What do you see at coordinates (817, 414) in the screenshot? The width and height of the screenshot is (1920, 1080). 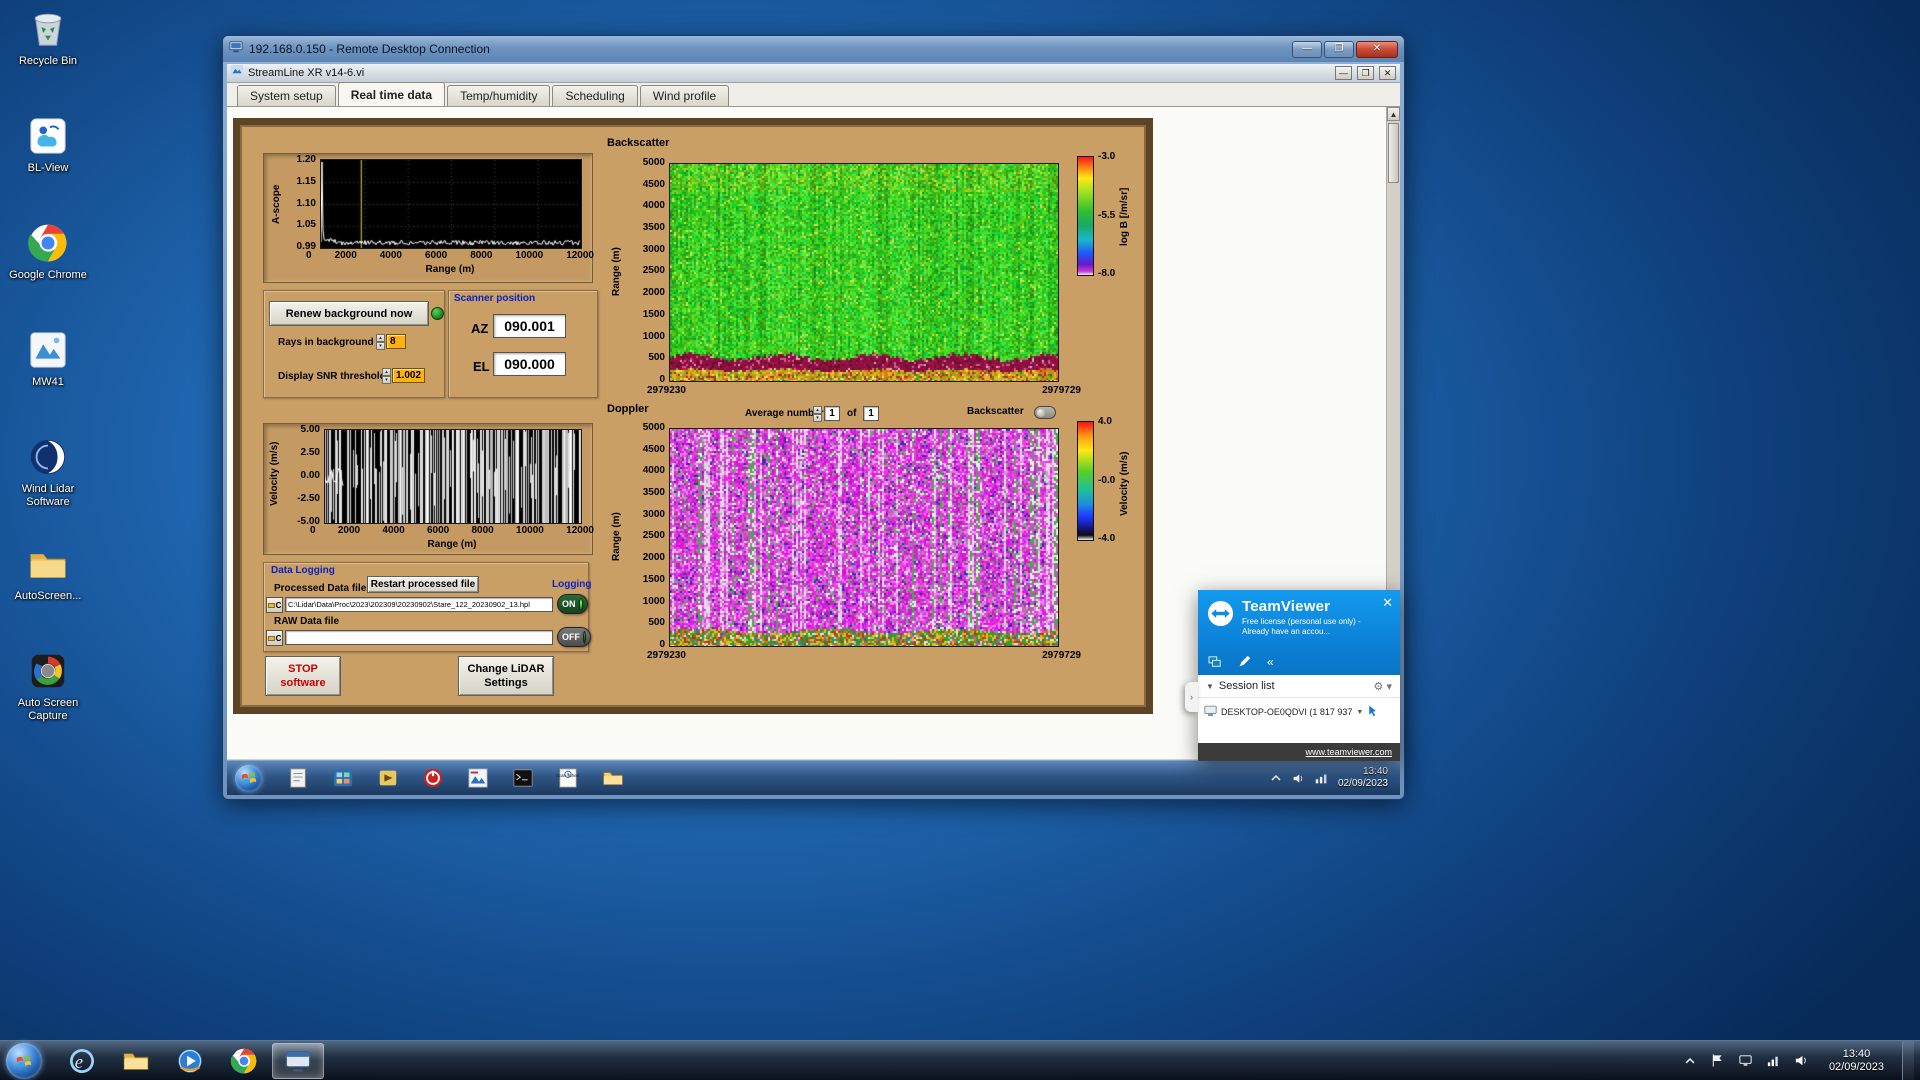 I see `average-number-spinner: ▴ ▾` at bounding box center [817, 414].